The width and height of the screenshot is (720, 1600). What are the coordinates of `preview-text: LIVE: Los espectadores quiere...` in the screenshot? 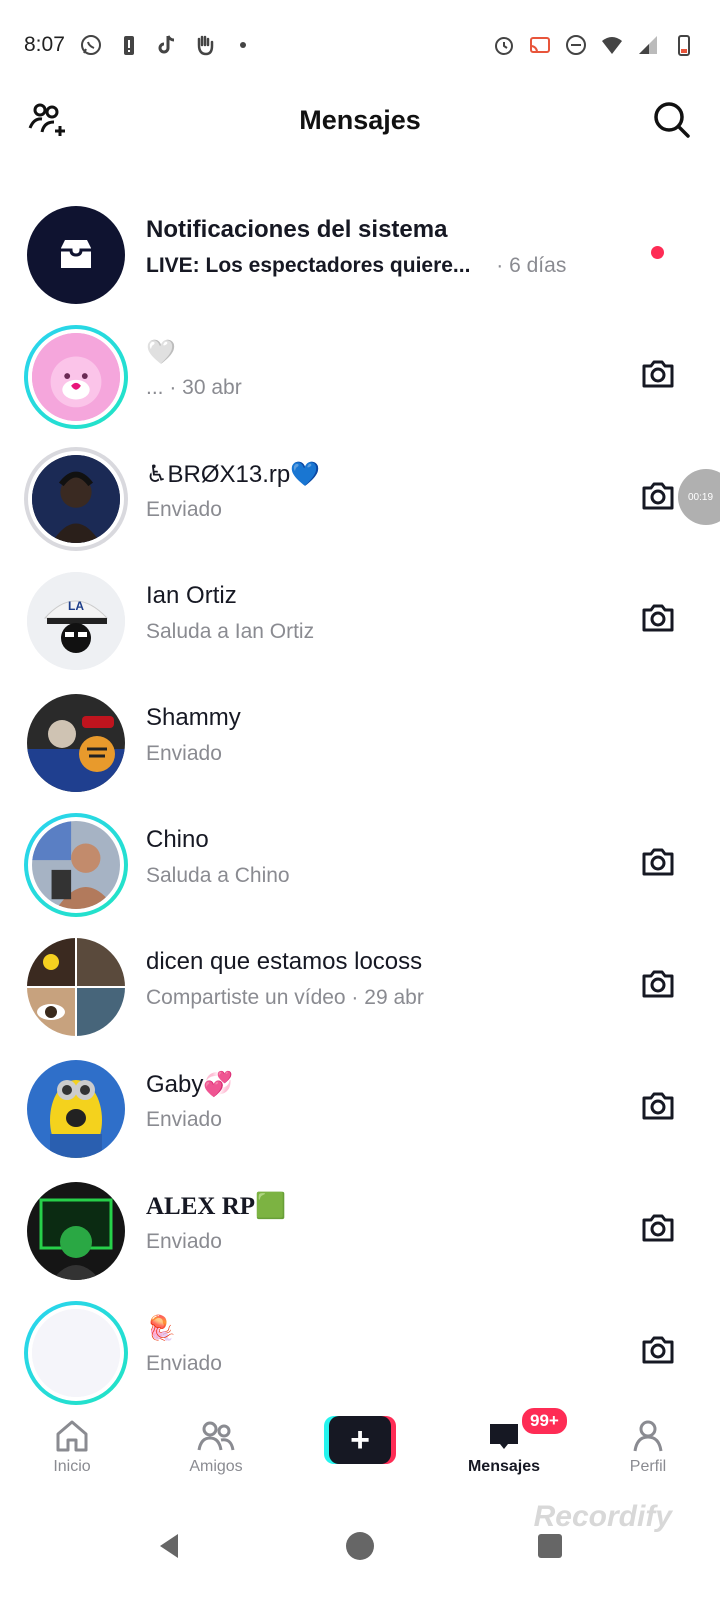 It's located at (308, 265).